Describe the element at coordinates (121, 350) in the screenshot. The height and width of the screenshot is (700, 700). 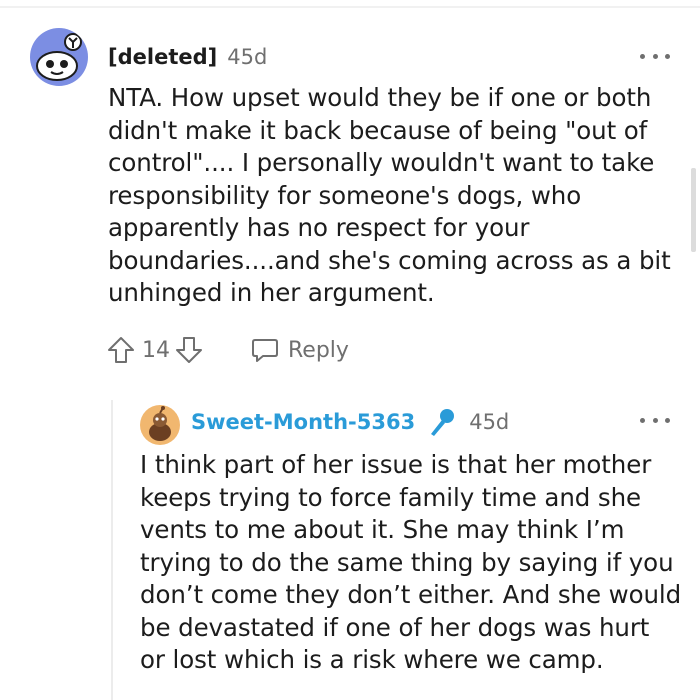
I see `upvote-arrow-icon` at that location.